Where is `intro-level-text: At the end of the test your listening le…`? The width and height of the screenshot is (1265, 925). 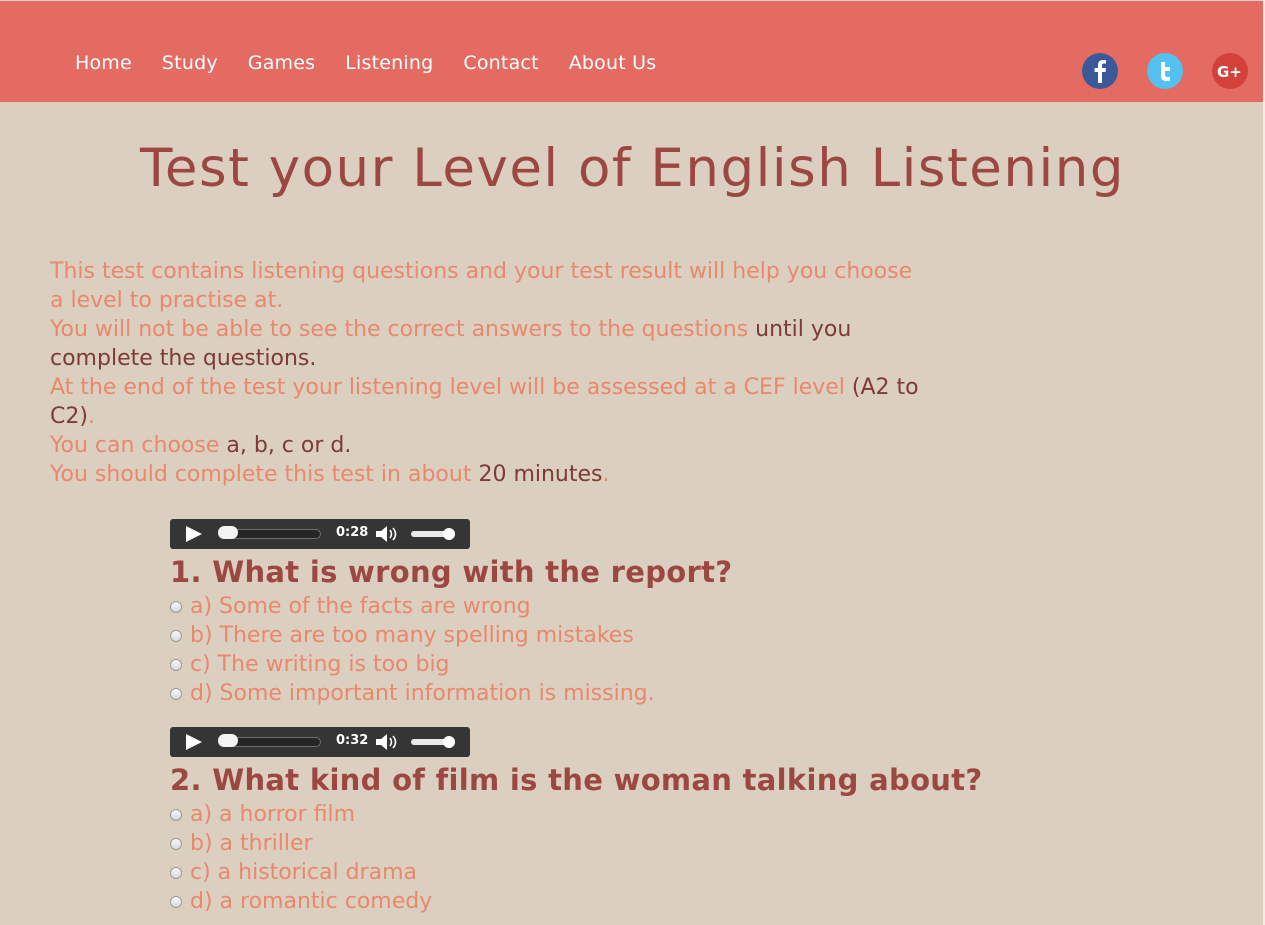 intro-level-text: At the end of the test your listening le… is located at coordinates (451, 387).